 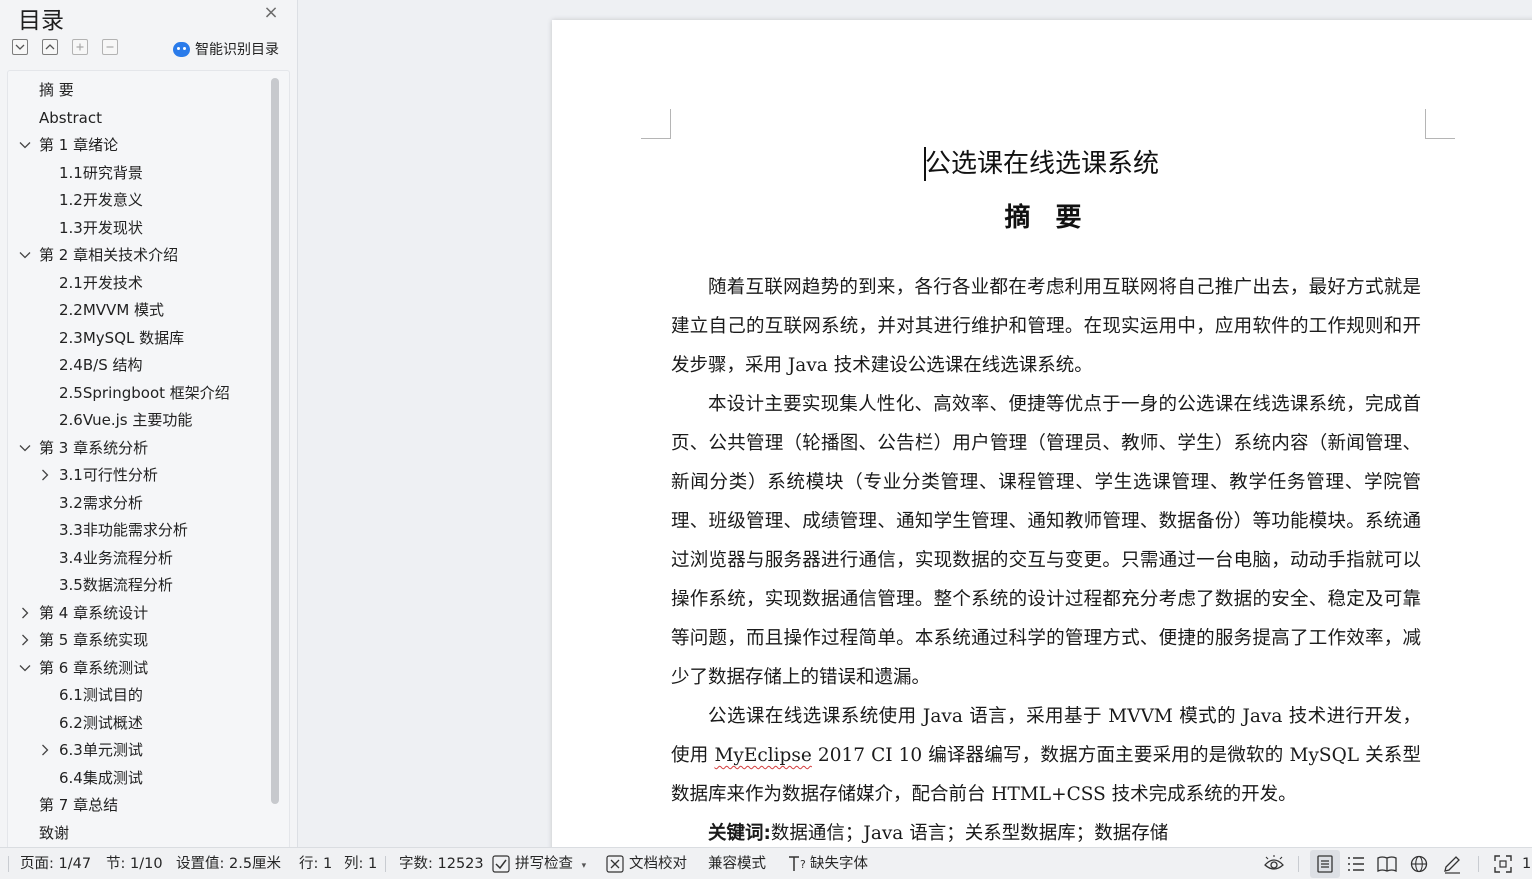 I want to click on toc-item: 摘 要, so click(x=56, y=90).